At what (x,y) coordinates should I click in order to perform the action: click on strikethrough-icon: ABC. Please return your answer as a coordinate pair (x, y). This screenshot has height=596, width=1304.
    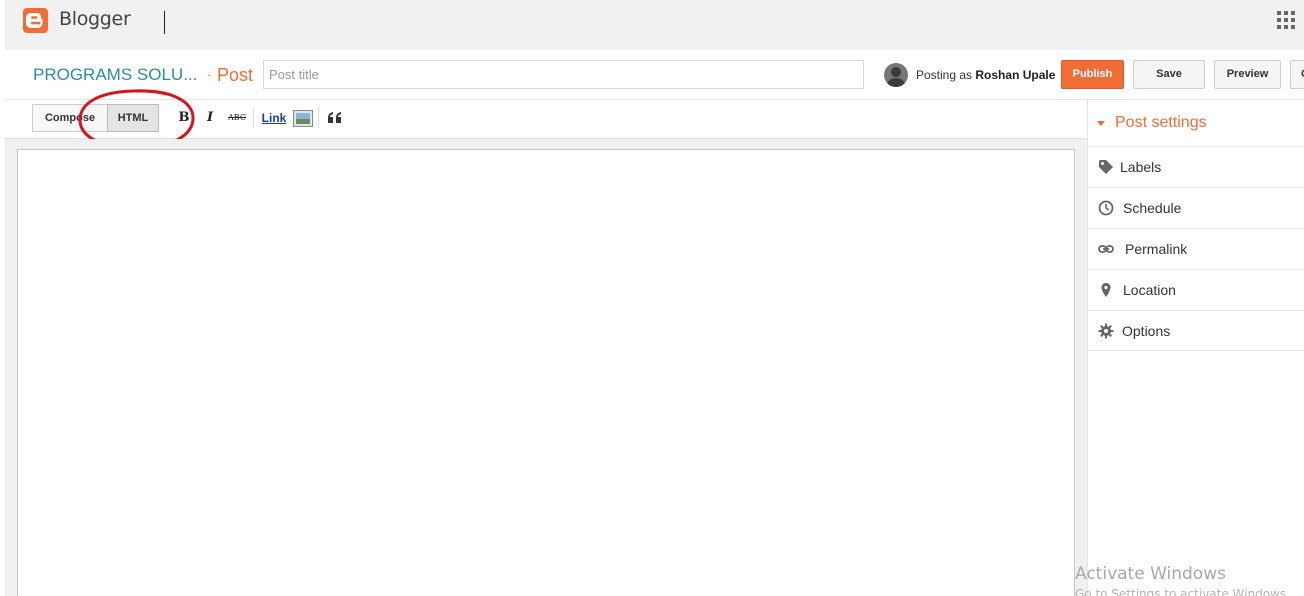
    Looking at the image, I should click on (237, 118).